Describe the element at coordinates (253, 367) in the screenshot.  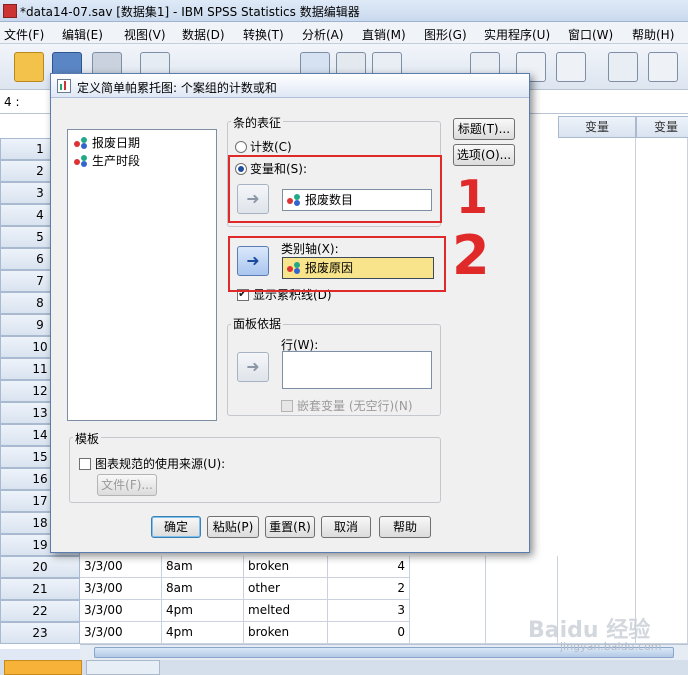
I see `move-arrow-button: ➜` at that location.